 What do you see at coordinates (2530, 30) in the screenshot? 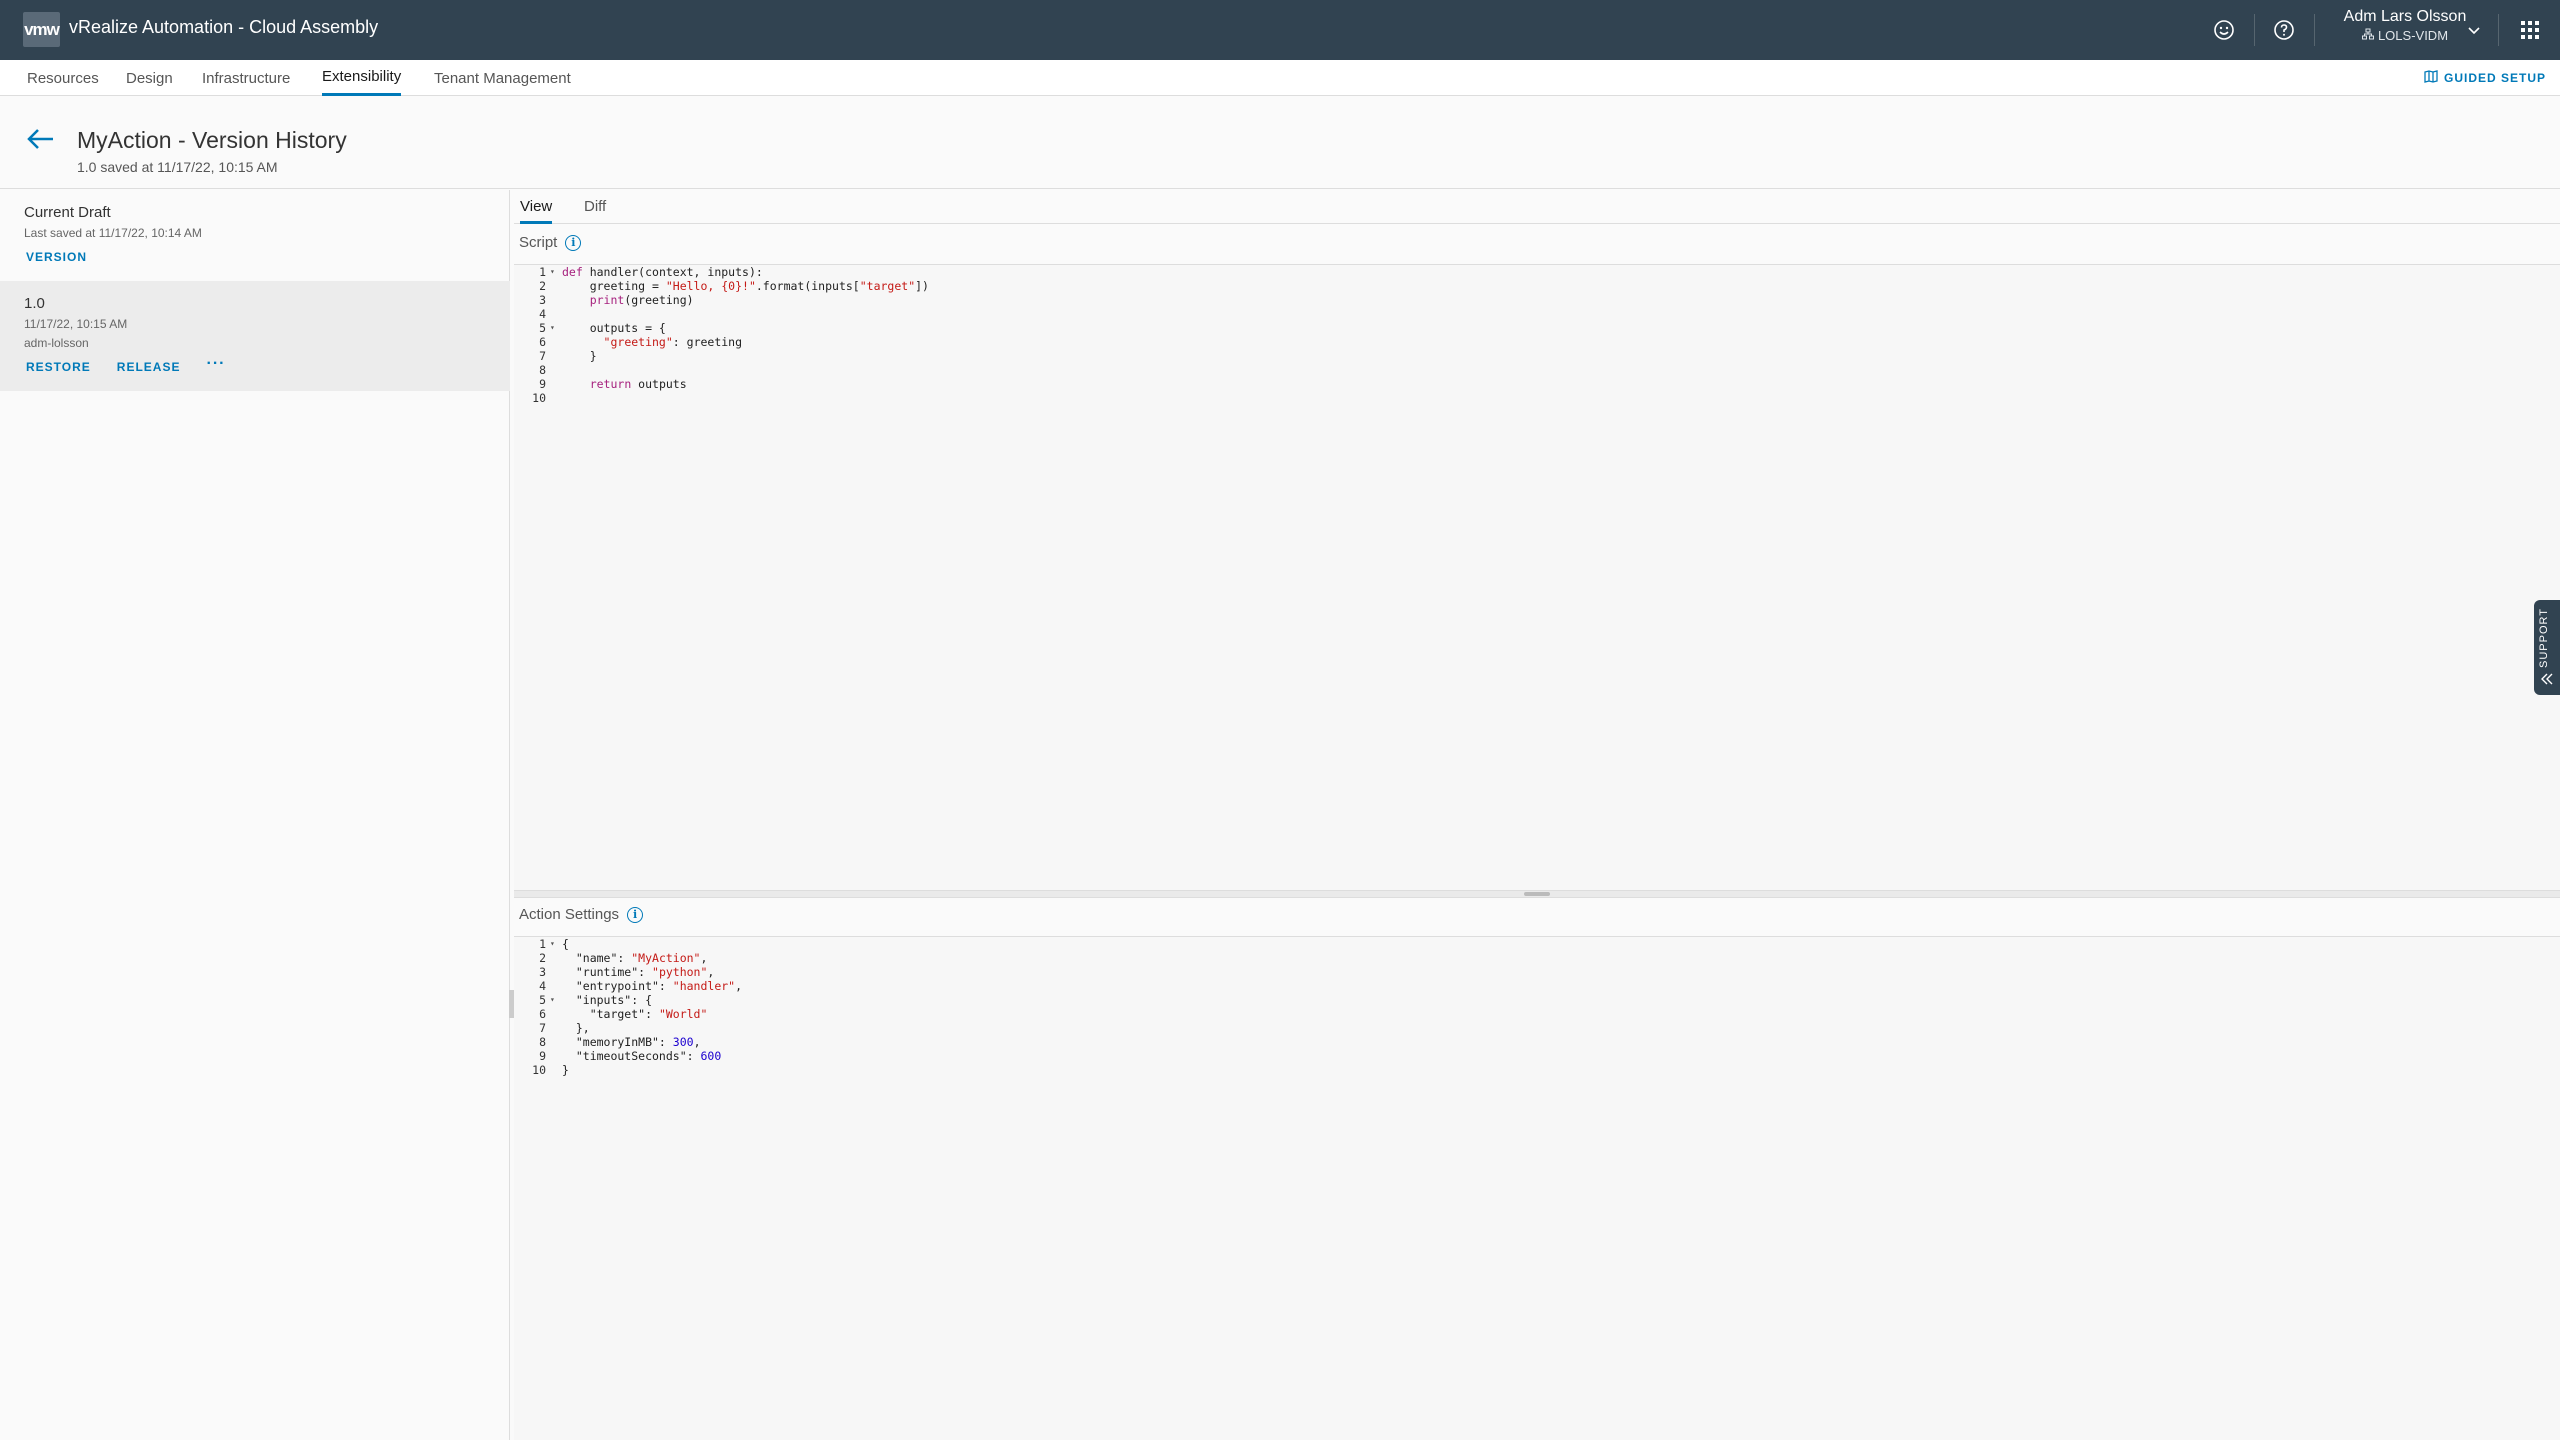
I see `app-launcher-grid-icon` at bounding box center [2530, 30].